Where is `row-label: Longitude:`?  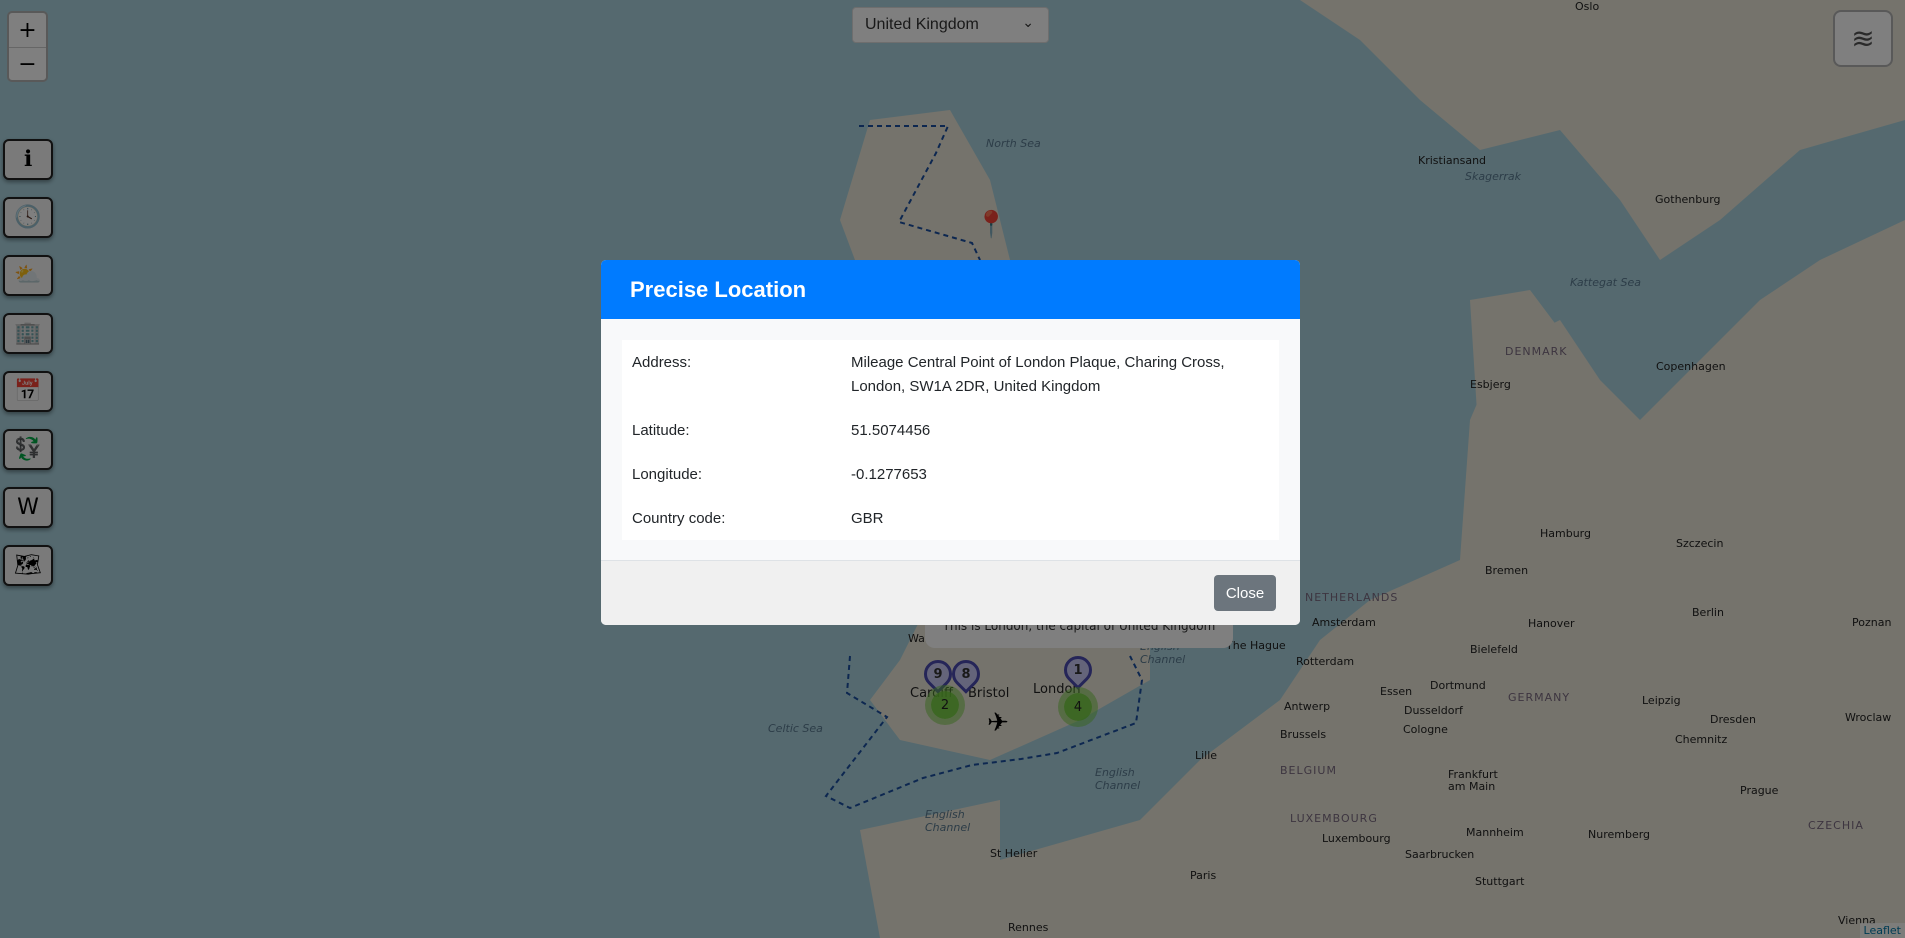 row-label: Longitude: is located at coordinates (667, 474).